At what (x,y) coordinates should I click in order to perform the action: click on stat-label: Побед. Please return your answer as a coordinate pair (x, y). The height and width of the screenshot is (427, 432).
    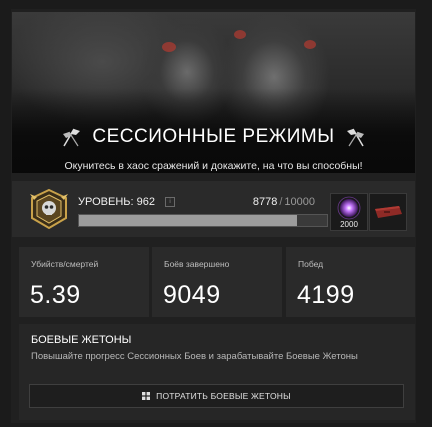
    Looking at the image, I should click on (311, 264).